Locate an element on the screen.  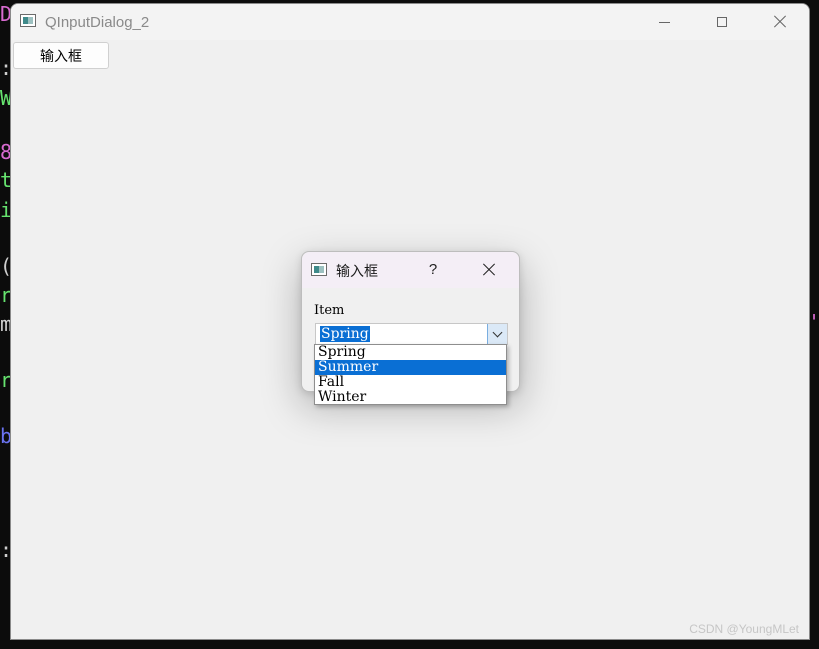
dialog-close-button is located at coordinates (489, 270).